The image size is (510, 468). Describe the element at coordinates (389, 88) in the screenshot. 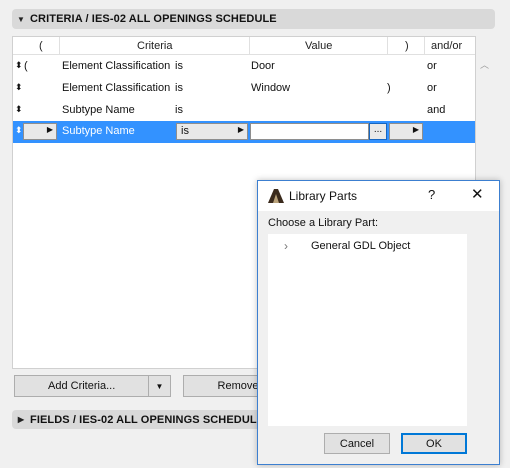

I see `row-close-paren: )` at that location.